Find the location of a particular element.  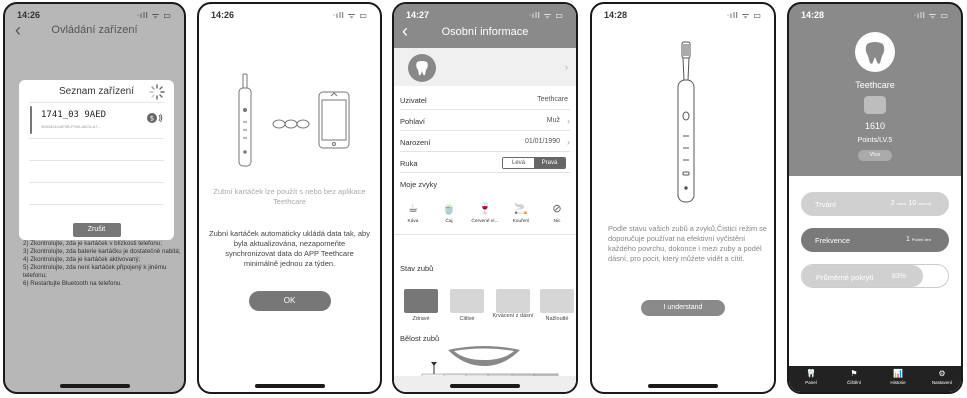

row-label: Uzivatel is located at coordinates (413, 100).